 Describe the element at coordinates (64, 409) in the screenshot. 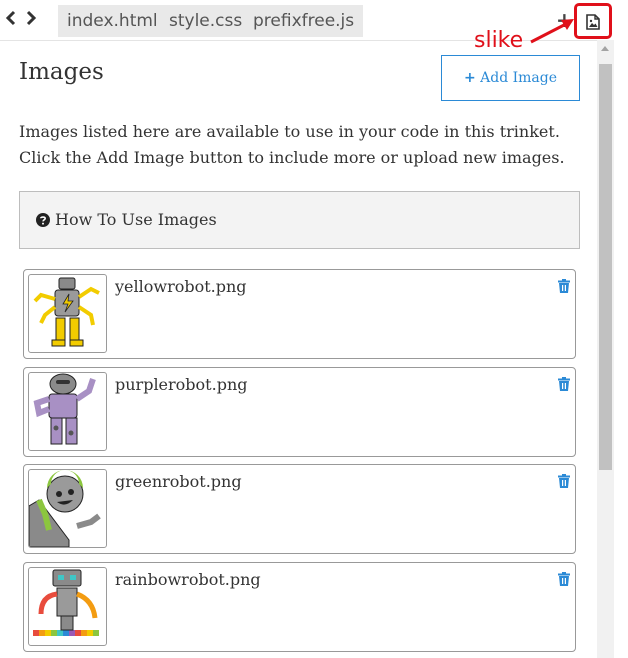

I see `purple-robot-image` at that location.